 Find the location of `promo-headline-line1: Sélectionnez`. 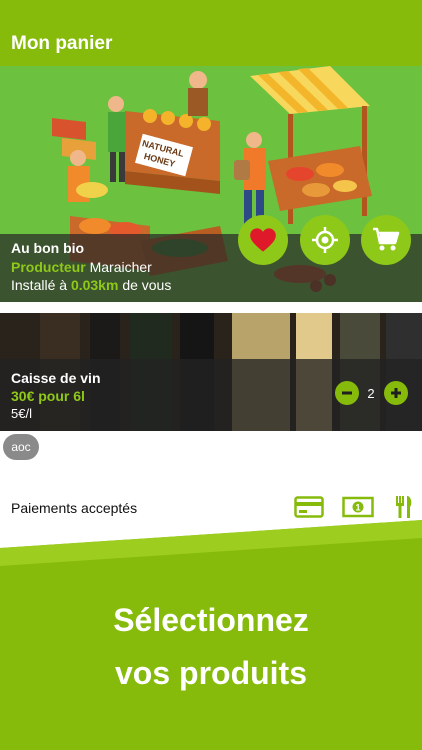

promo-headline-line1: Sélectionnez is located at coordinates (211, 620).